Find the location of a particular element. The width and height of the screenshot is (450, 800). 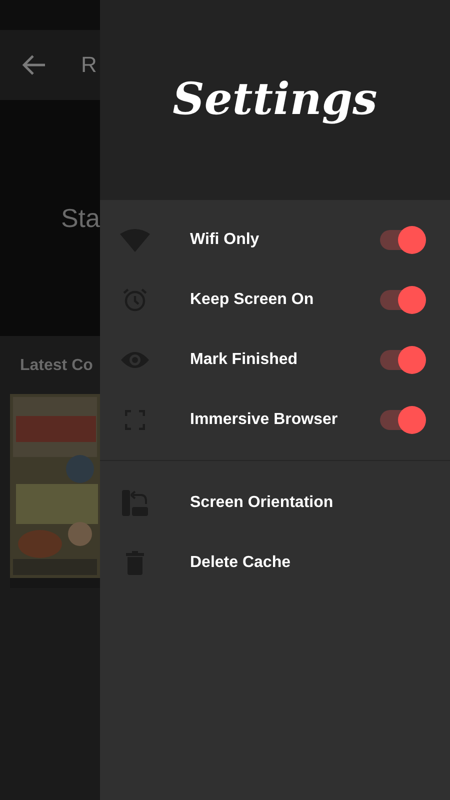

action-item: Delete Cache is located at coordinates (275, 563).